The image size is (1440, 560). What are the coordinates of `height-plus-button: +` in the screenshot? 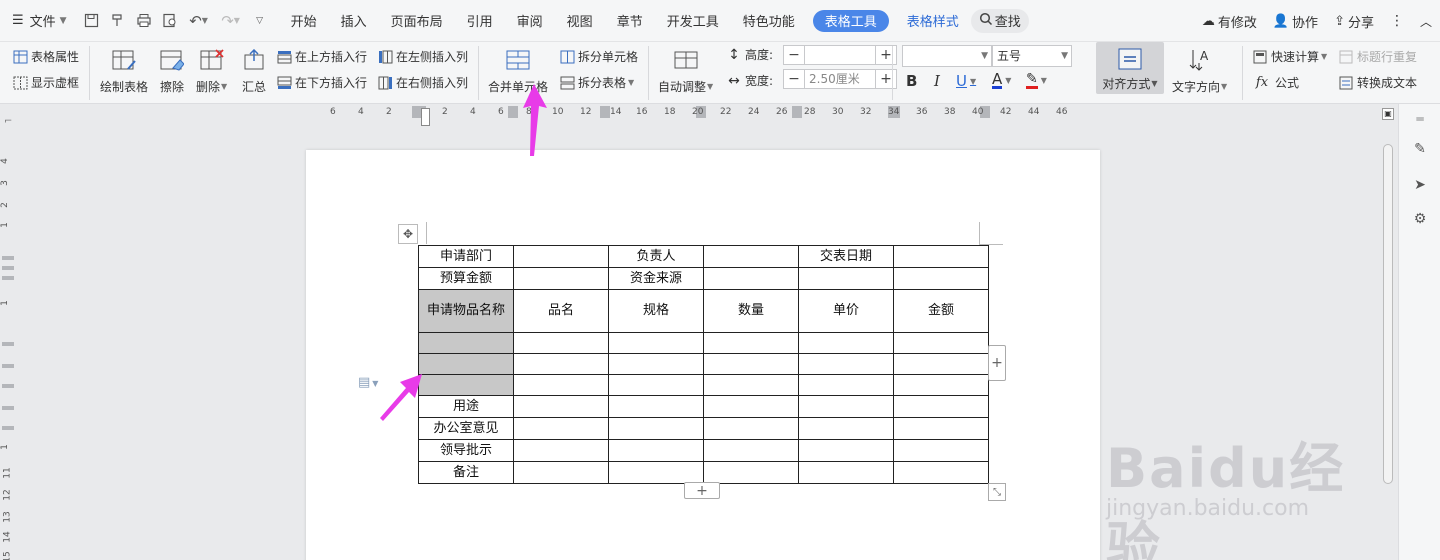 It's located at (886, 55).